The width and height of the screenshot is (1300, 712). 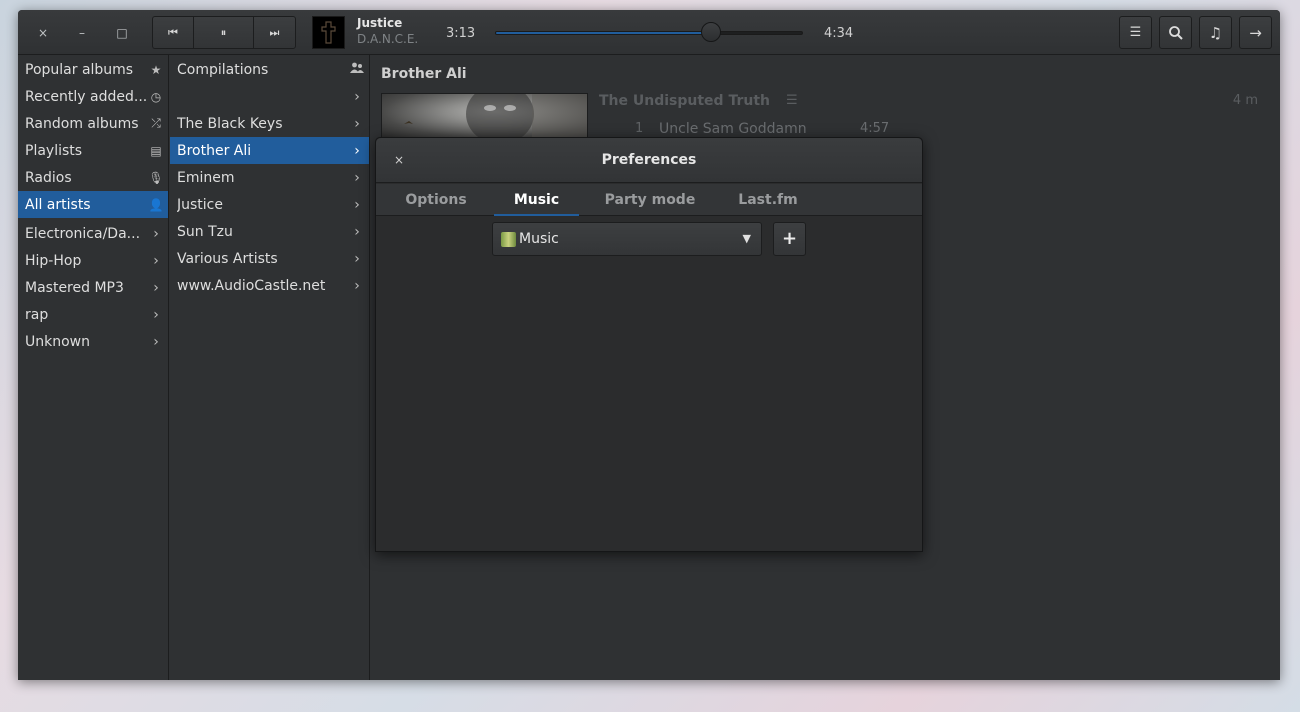 I want to click on lyrics-button: ♫, so click(x=1215, y=32).